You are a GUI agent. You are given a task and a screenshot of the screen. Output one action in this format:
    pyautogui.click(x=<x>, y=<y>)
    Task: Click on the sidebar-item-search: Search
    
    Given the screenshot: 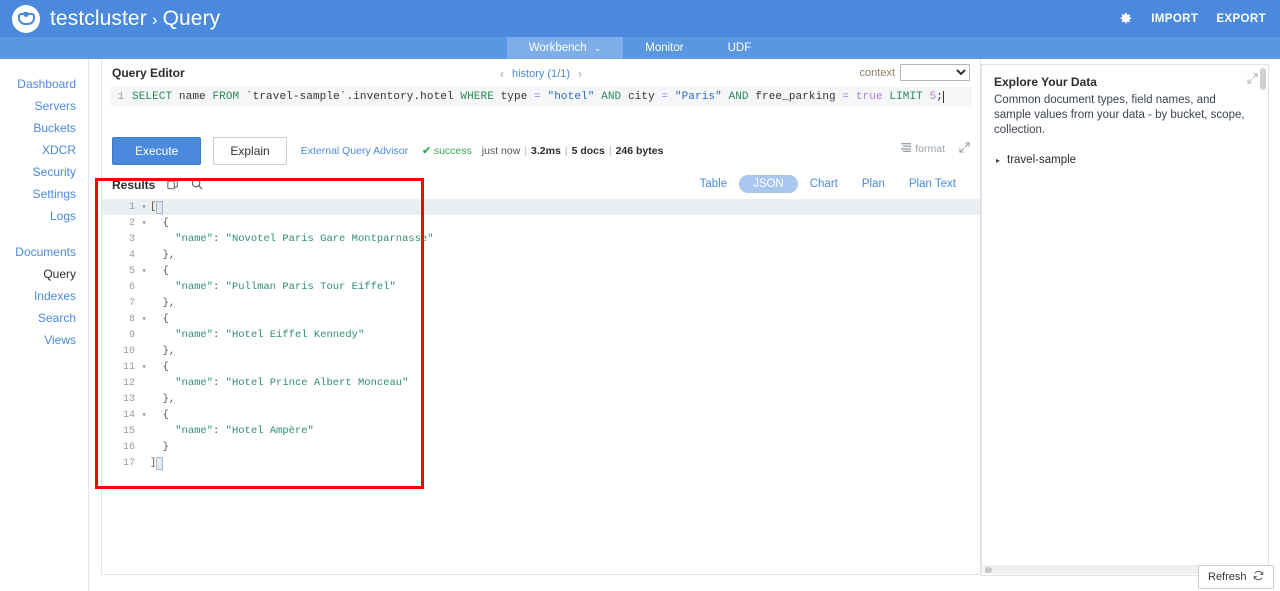 What is the action you would take?
    pyautogui.click(x=44, y=318)
    